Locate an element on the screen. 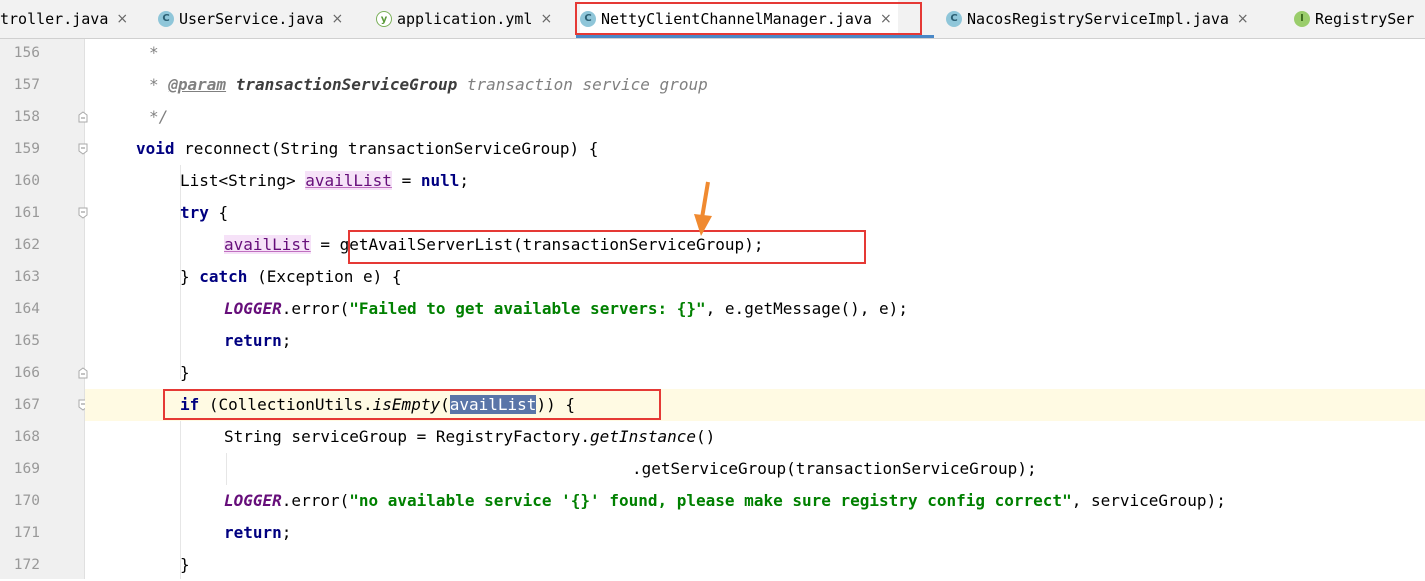  keyword: catch is located at coordinates (223, 276).